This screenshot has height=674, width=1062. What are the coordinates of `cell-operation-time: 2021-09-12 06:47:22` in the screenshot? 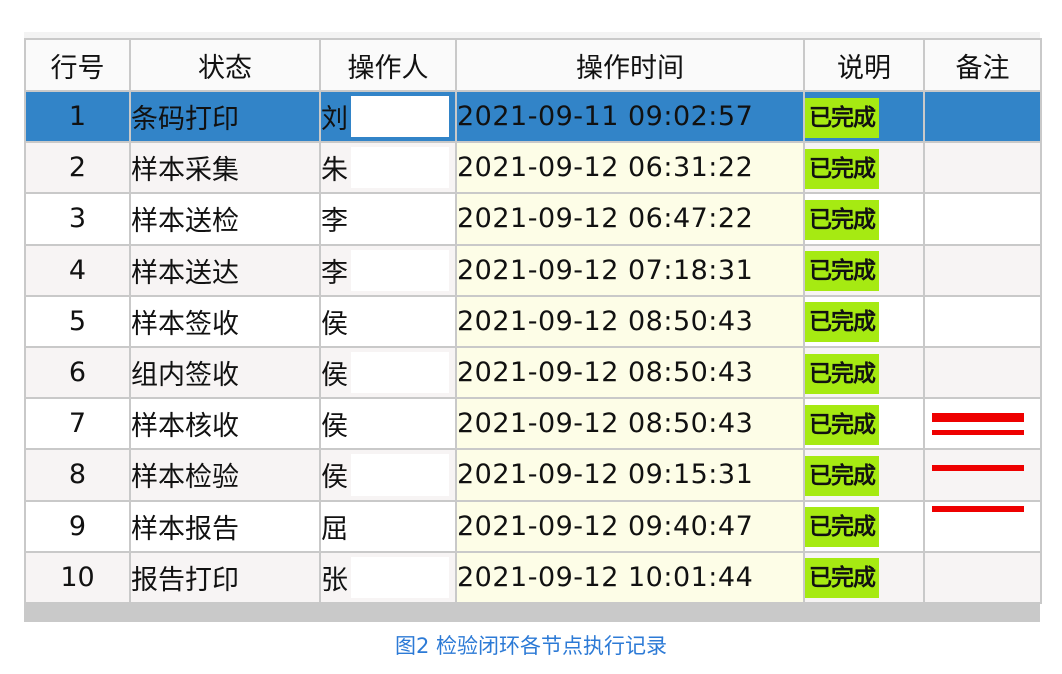 It's located at (630, 219).